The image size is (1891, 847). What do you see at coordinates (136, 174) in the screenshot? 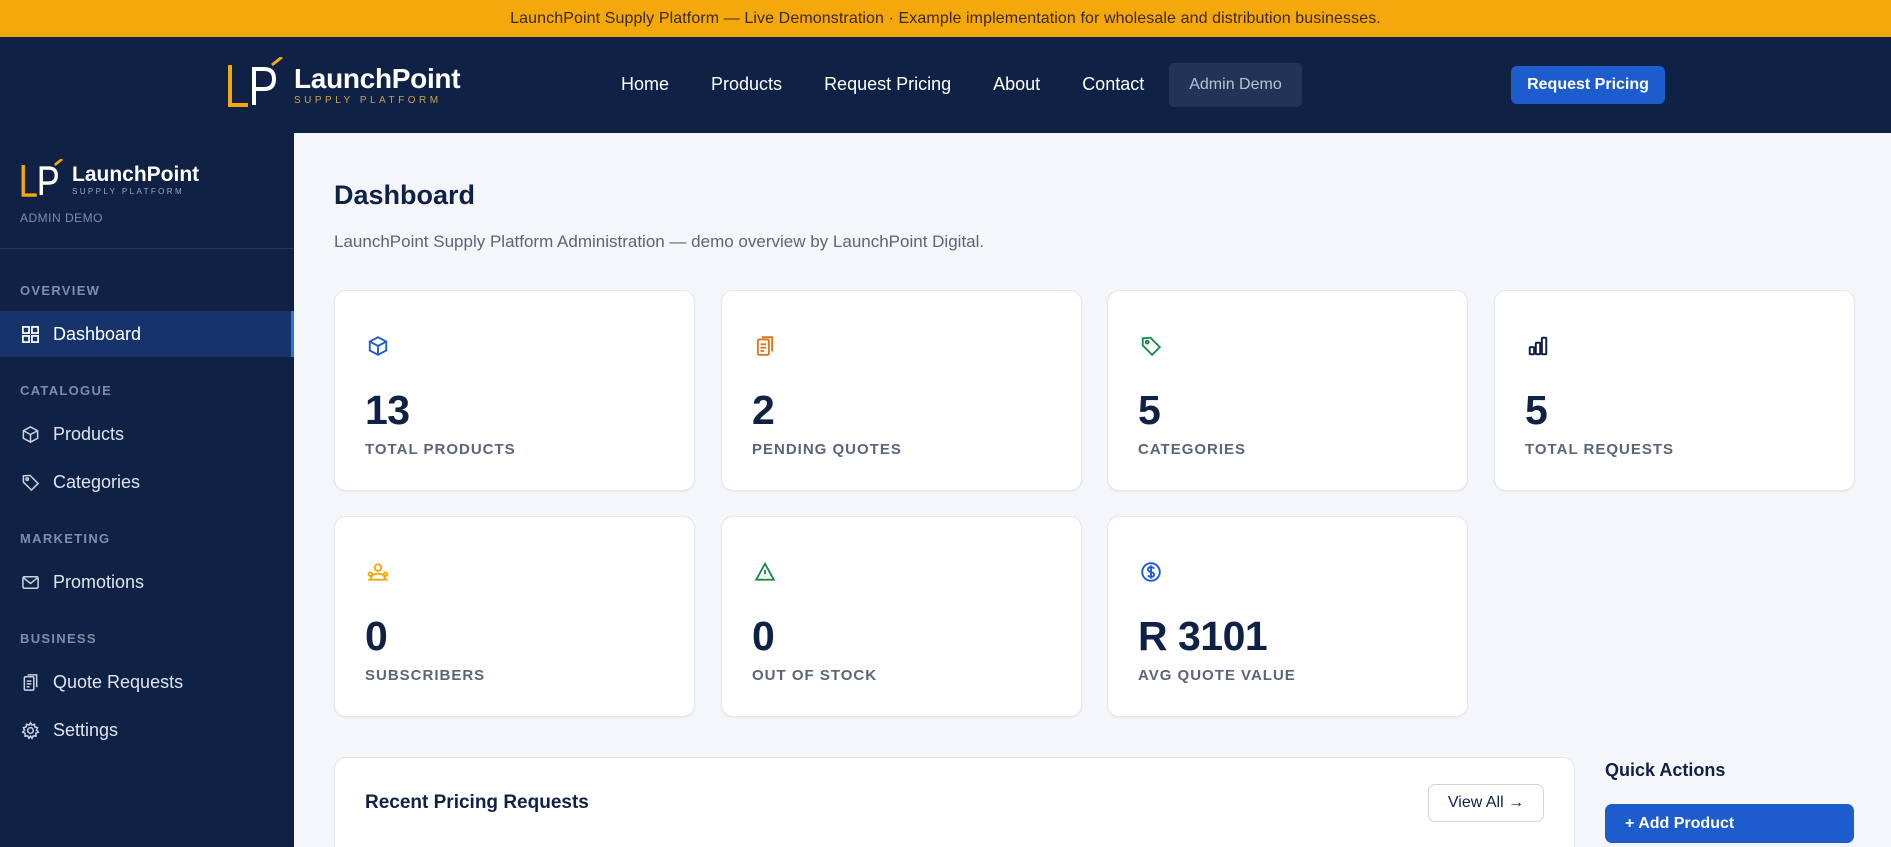
I see `sidebar-brand-name: LaunchPoint` at bounding box center [136, 174].